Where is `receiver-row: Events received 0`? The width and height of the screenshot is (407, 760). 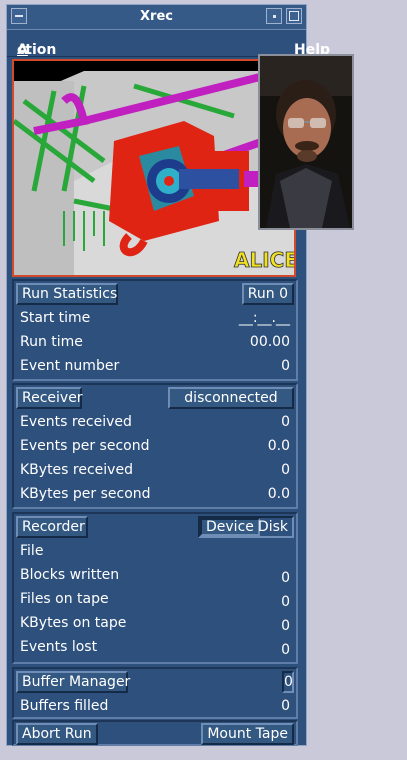
receiver-row: Events received 0 is located at coordinates (155, 423).